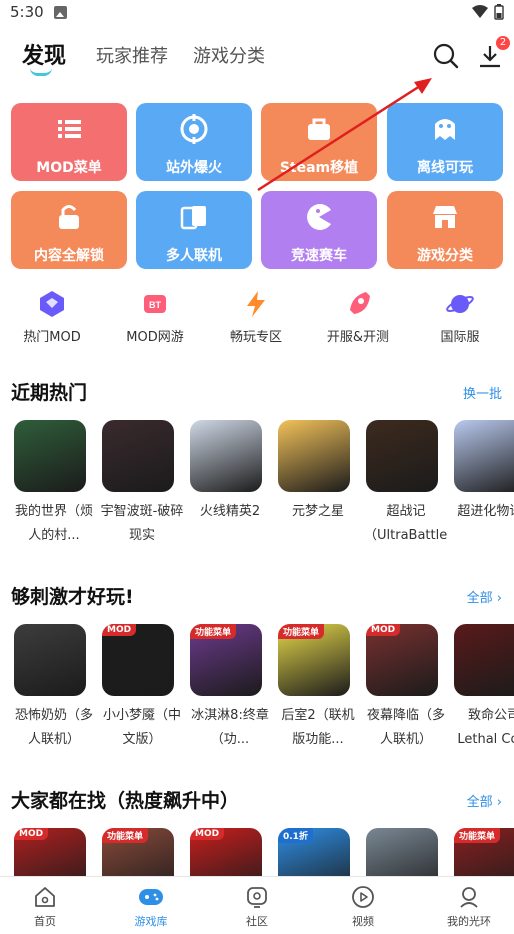 The height and width of the screenshot is (934, 514). I want to click on nav-community: 社区, so click(257, 907).